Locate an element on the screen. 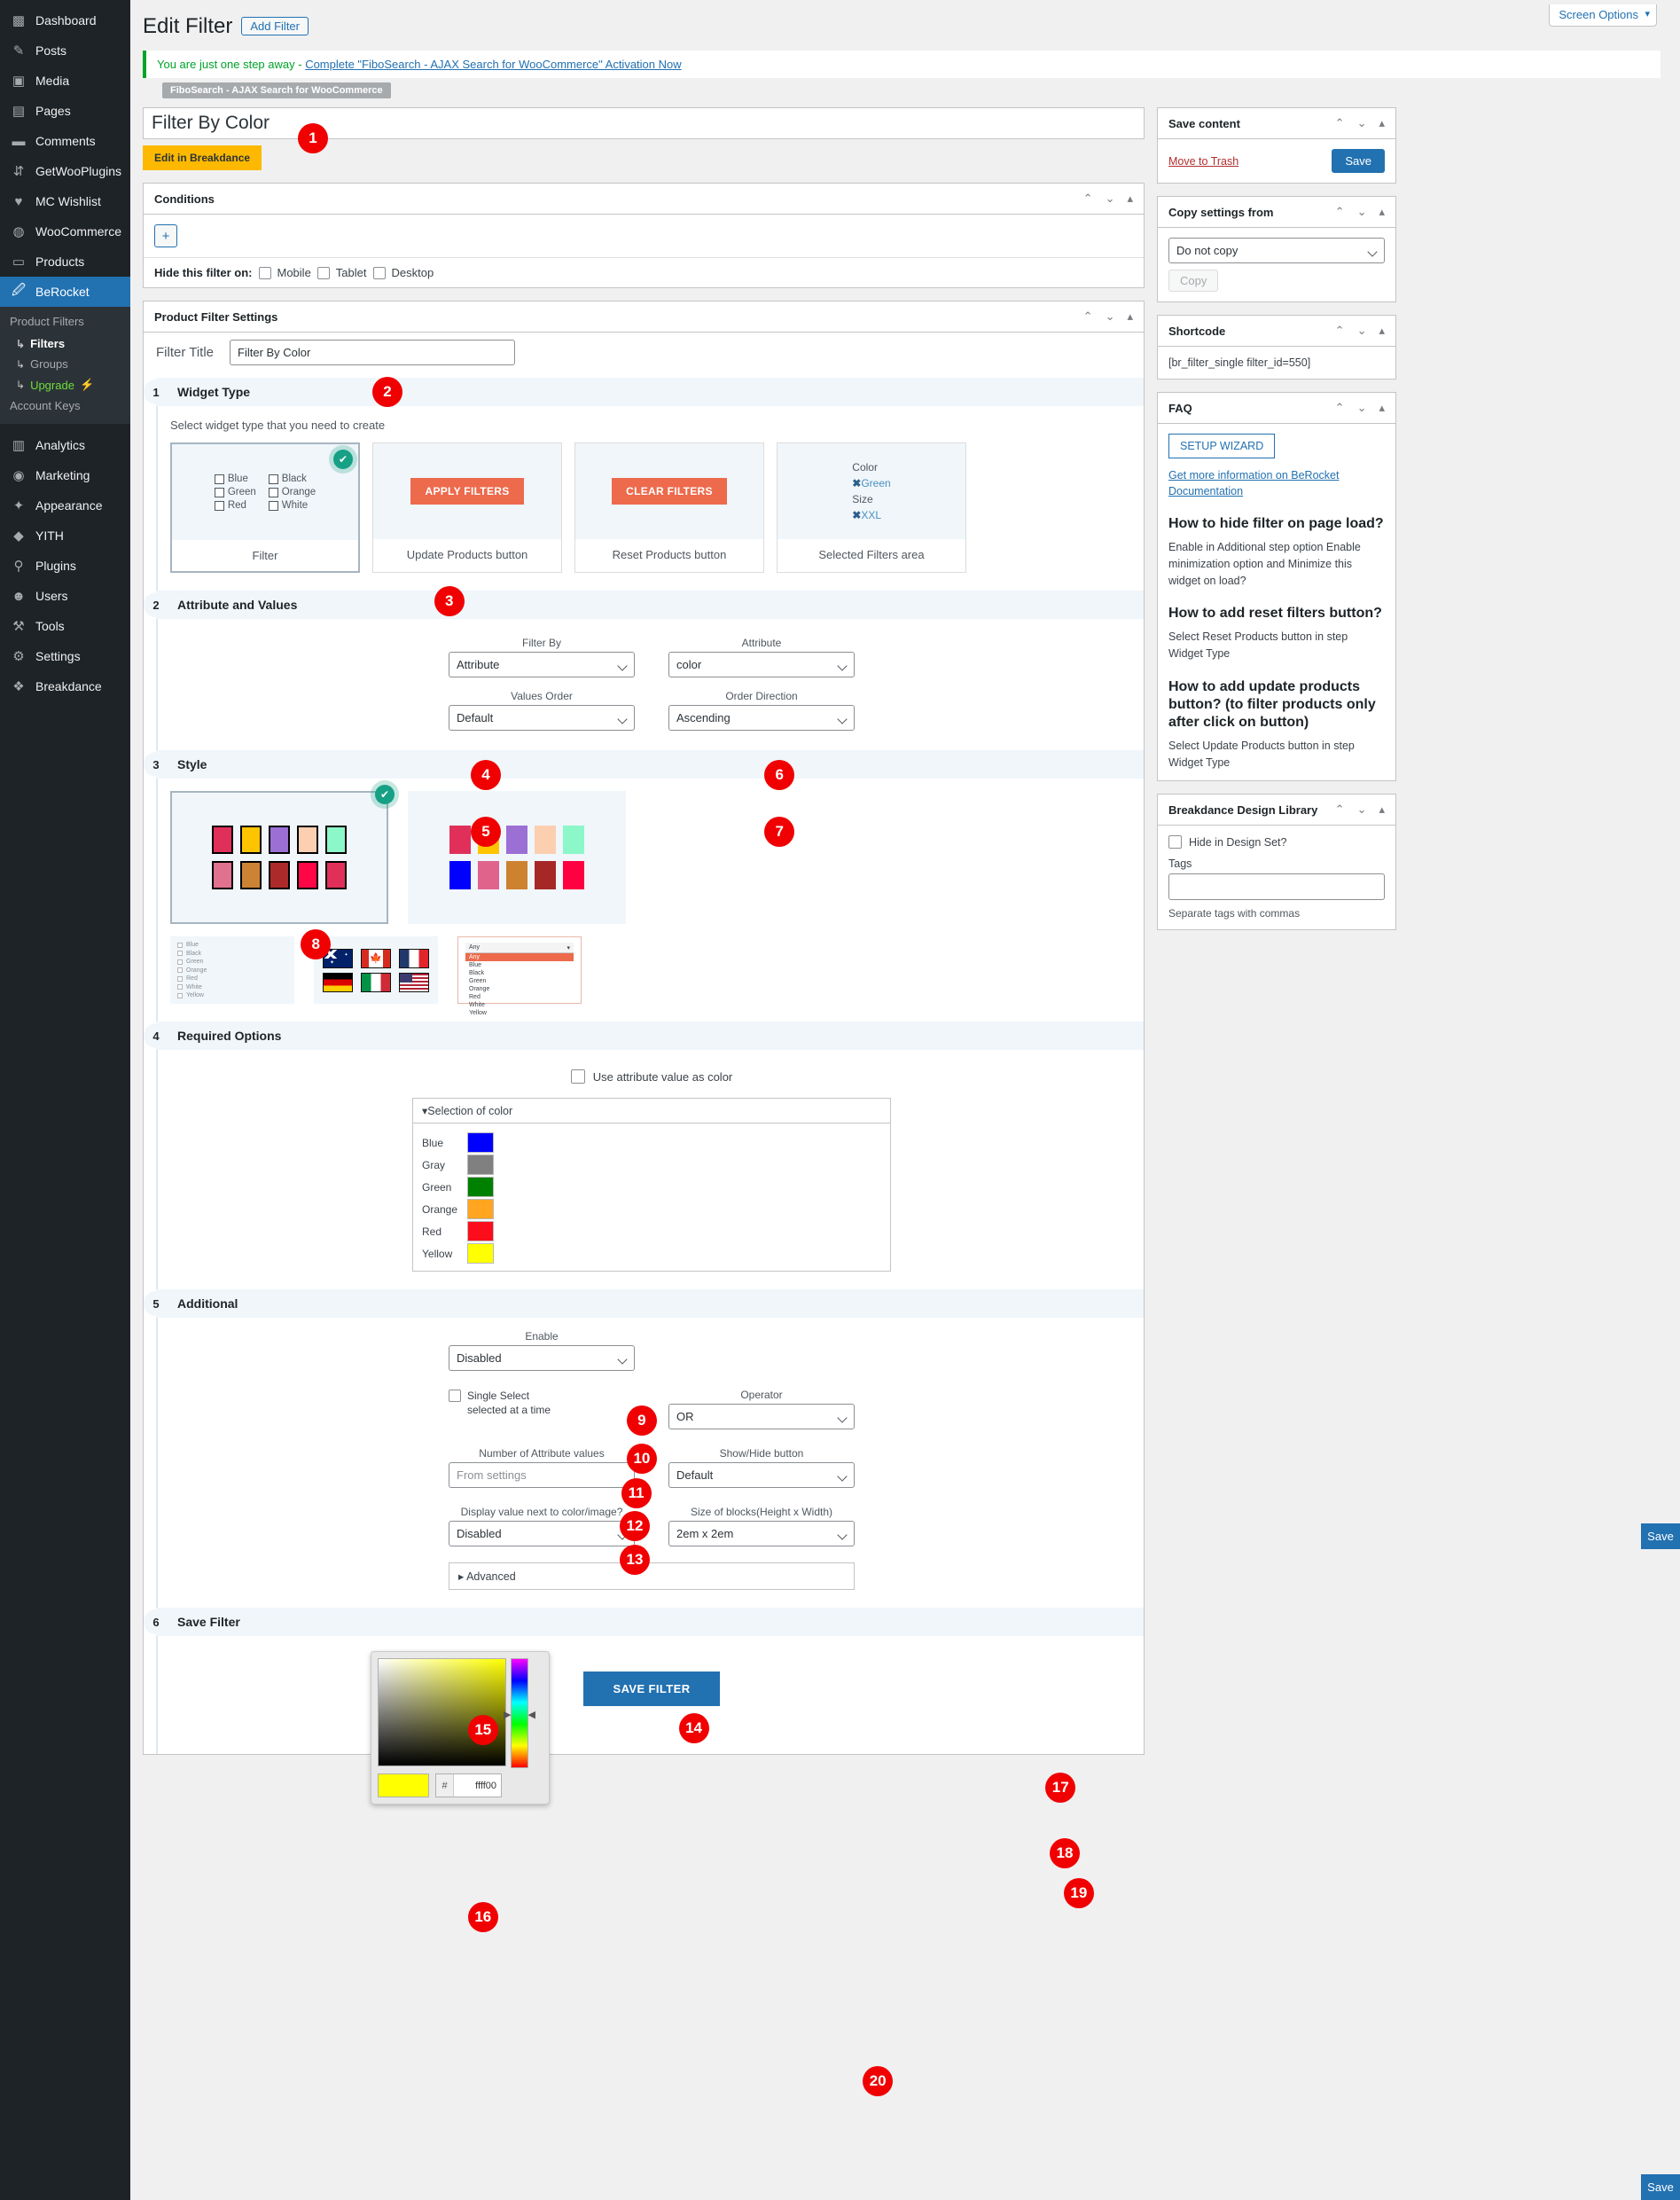  values-order-select: Default is located at coordinates (542, 718).